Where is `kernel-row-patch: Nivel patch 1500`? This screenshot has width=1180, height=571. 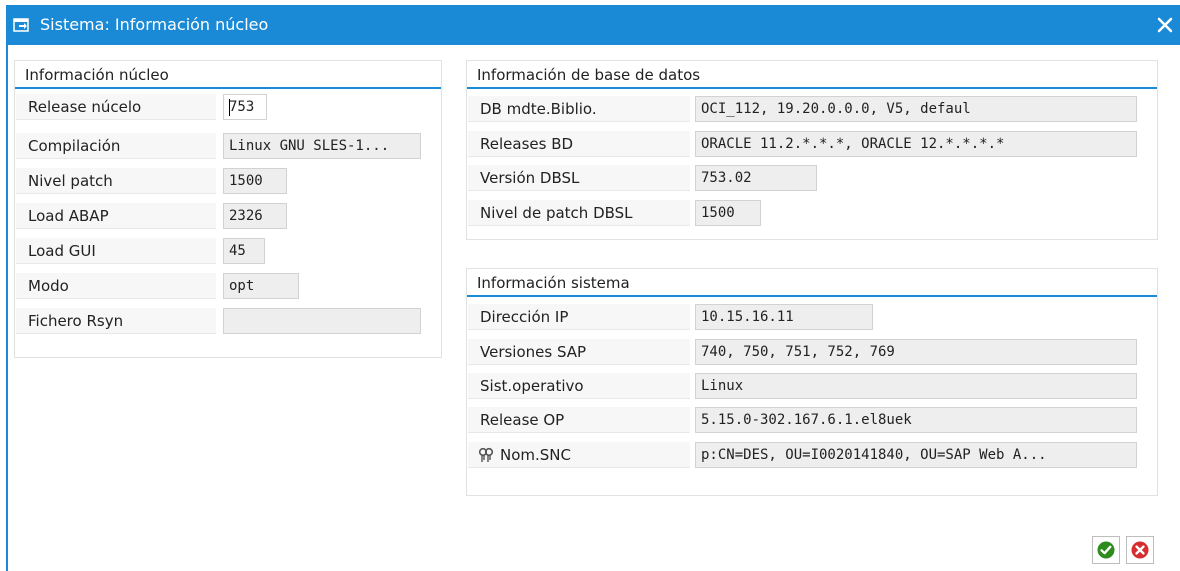 kernel-row-patch: Nivel patch 1500 is located at coordinates (228, 182).